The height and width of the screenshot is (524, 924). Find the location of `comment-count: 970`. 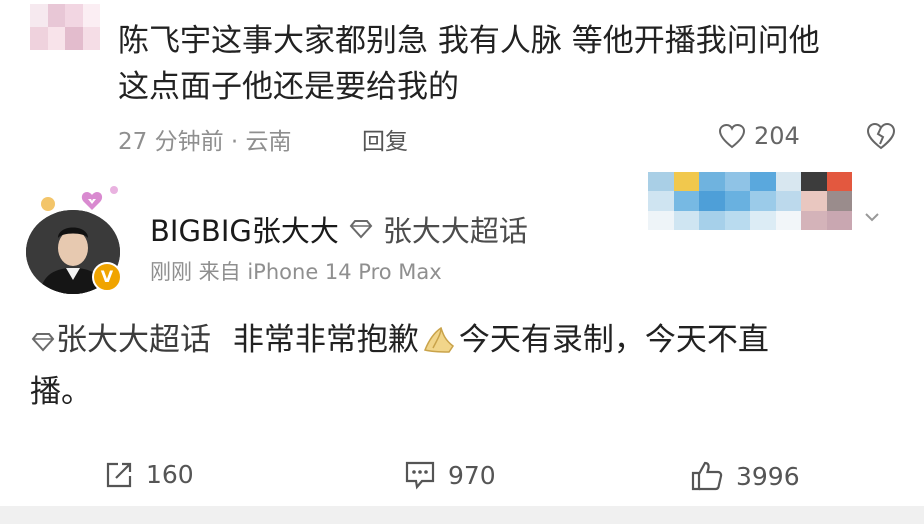

comment-count: 970 is located at coordinates (472, 475).